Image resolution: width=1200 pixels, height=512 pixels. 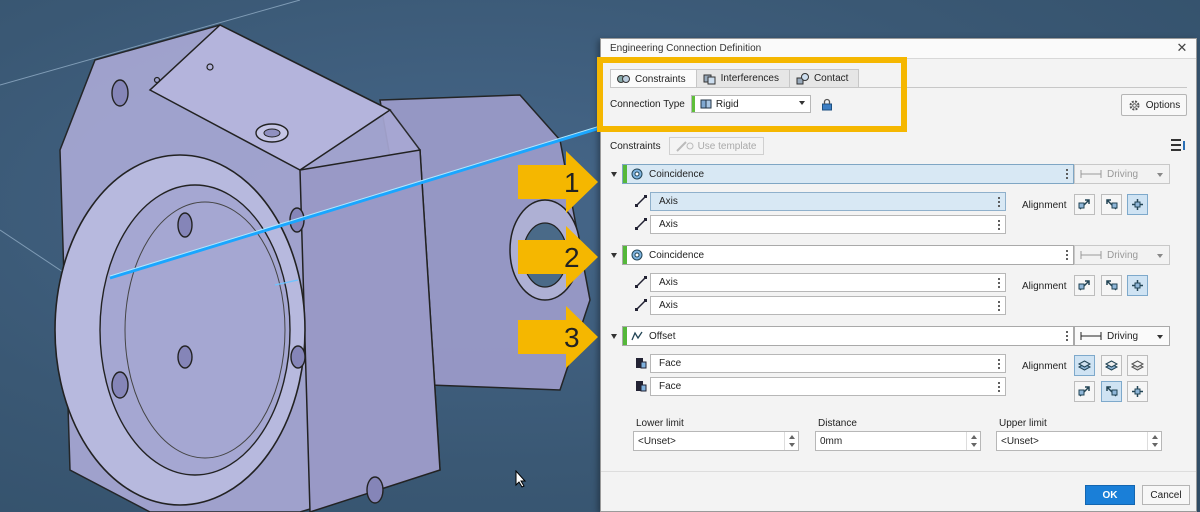 What do you see at coordinates (1163, 105) in the screenshot?
I see `options-label: Options` at bounding box center [1163, 105].